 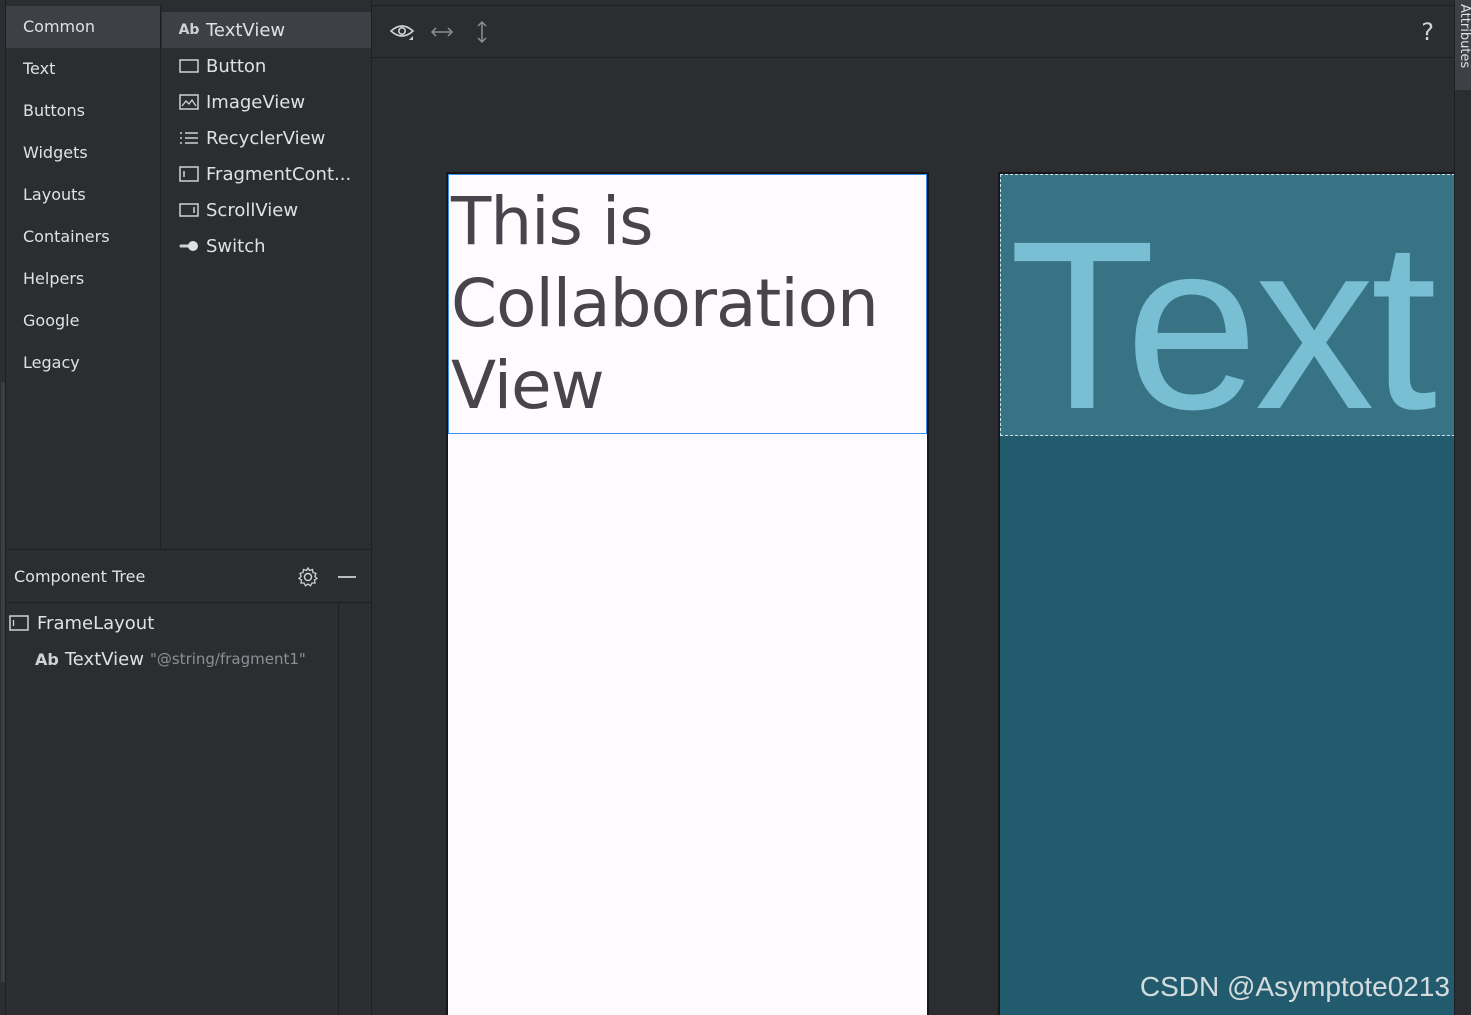 What do you see at coordinates (83, 111) in the screenshot?
I see `category-buttons: Buttons` at bounding box center [83, 111].